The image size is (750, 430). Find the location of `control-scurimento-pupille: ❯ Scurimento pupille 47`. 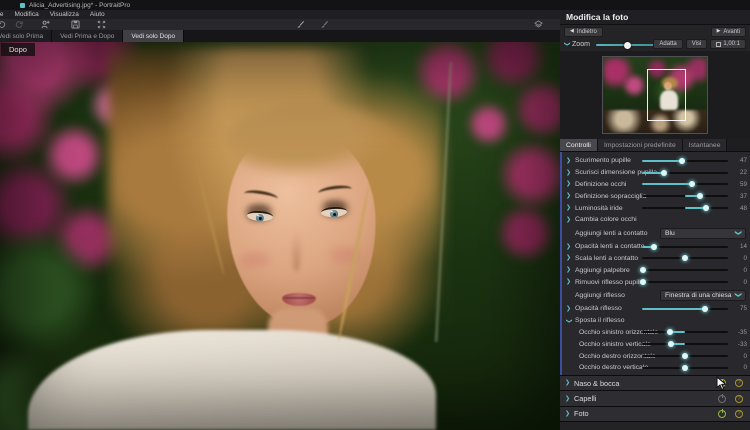

control-scurimento-pupille: ❯ Scurimento pupille 47 is located at coordinates (656, 161).